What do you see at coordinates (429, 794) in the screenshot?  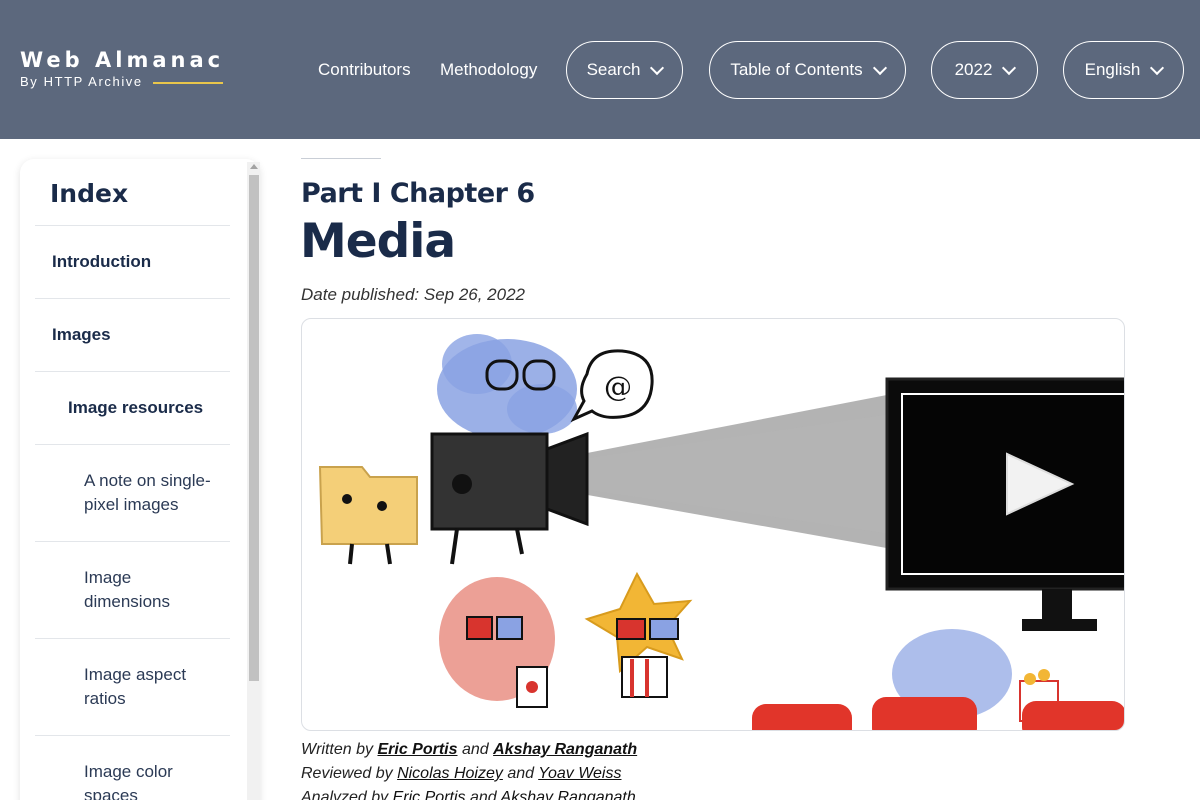 I see `analyst-link-eric-portis: Eric Portis` at bounding box center [429, 794].